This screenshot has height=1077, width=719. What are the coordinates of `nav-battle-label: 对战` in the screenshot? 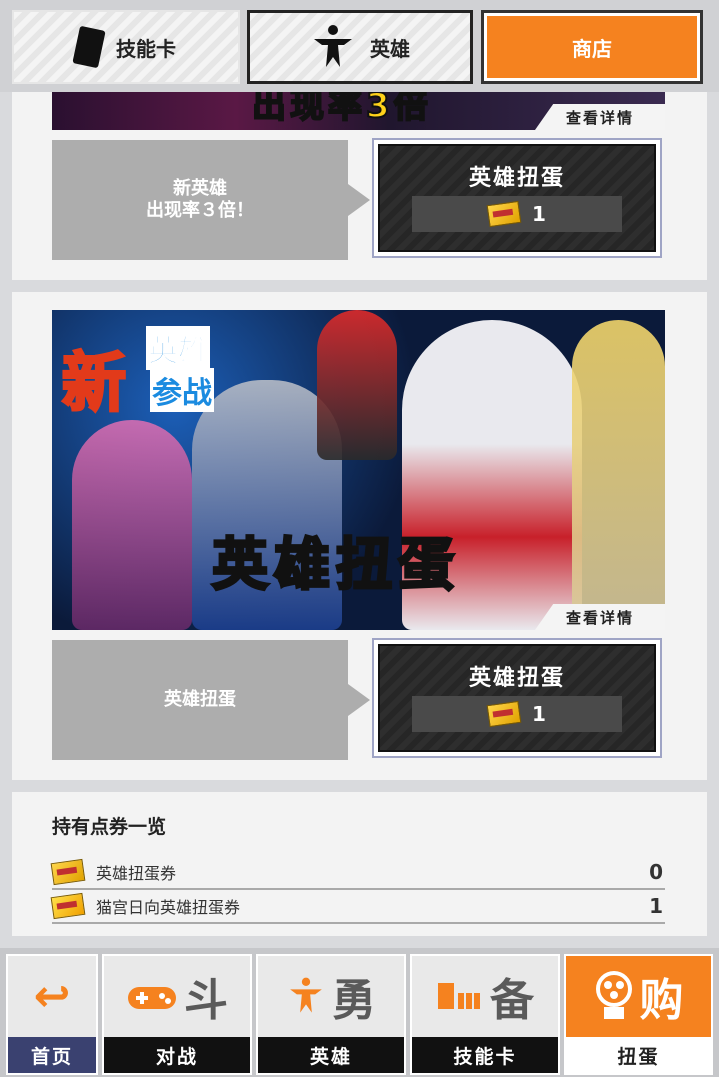 It's located at (177, 1055).